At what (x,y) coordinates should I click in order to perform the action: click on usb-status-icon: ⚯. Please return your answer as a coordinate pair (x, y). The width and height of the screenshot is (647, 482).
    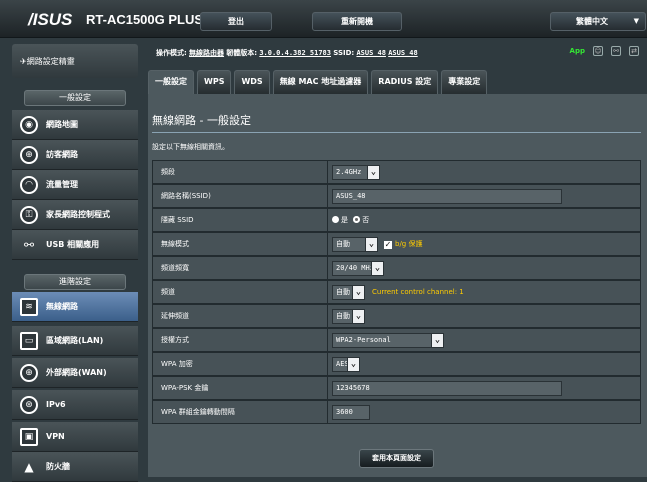
    Looking at the image, I should click on (616, 51).